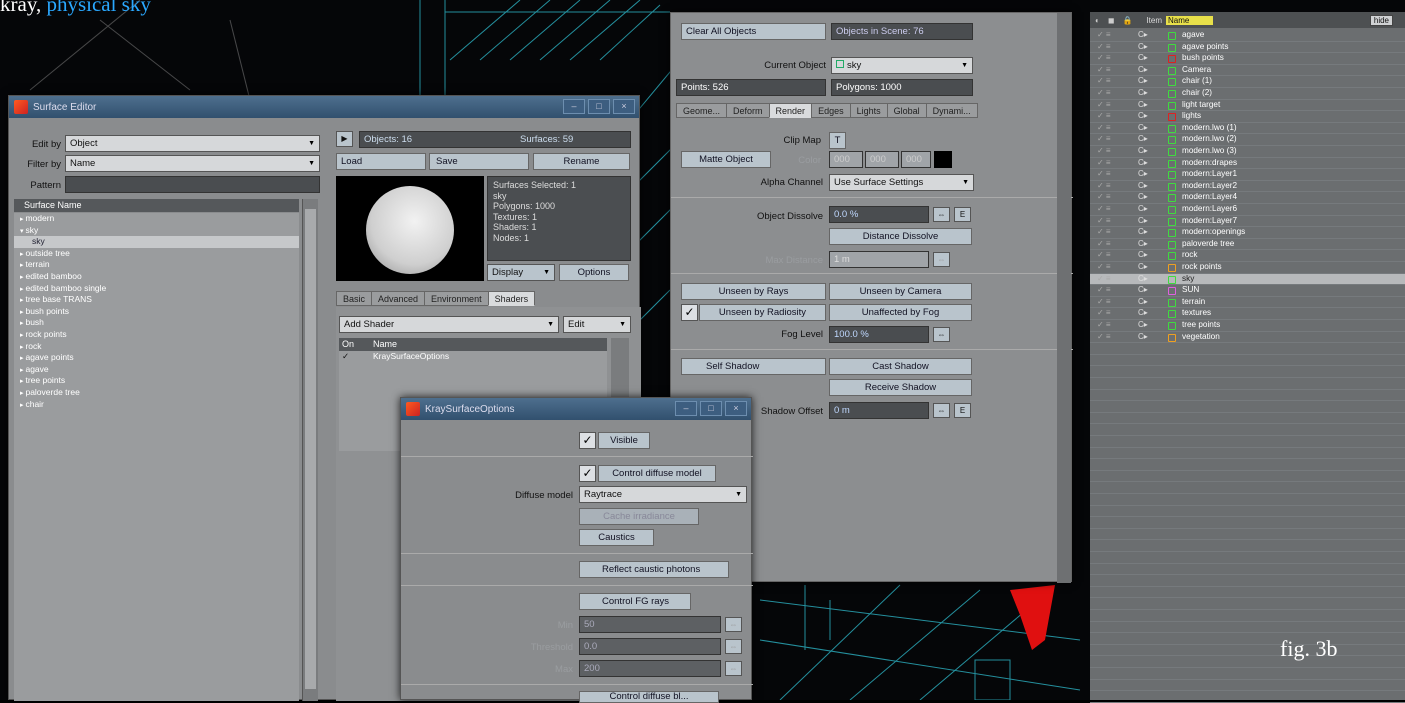 This screenshot has height=703, width=1405. Describe the element at coordinates (156, 231) in the screenshot. I see `surface-list-item: ▾ sky` at that location.